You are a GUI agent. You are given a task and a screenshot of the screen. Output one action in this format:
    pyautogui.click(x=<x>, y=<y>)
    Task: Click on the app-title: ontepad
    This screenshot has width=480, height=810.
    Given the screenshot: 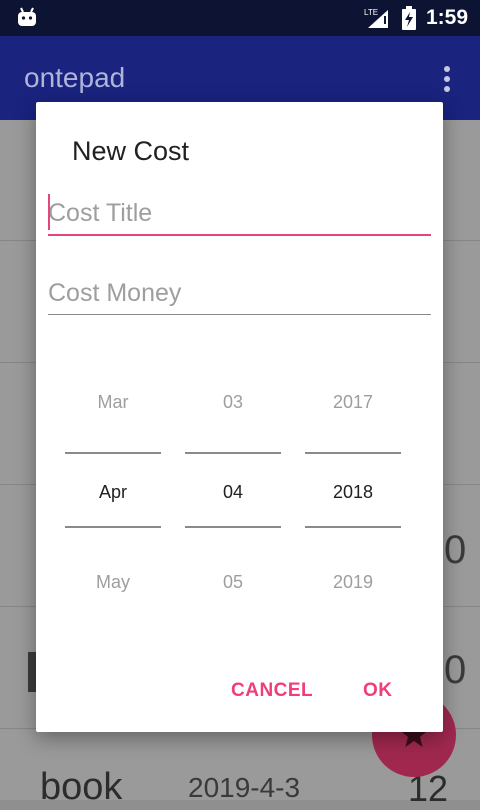 What is the action you would take?
    pyautogui.click(x=75, y=77)
    